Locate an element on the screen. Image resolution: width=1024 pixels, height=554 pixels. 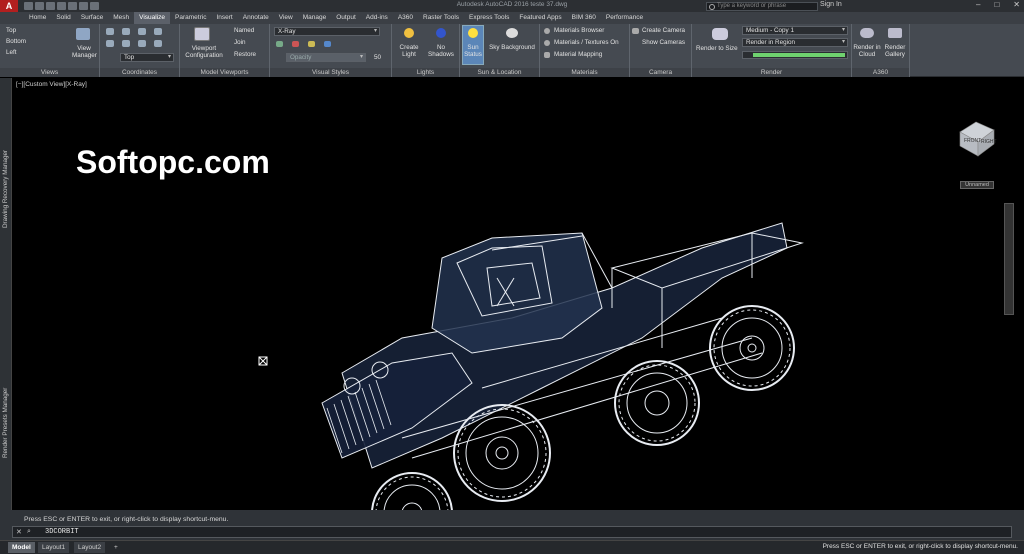
command-search-icon: ⌕ is located at coordinates (29, 532).